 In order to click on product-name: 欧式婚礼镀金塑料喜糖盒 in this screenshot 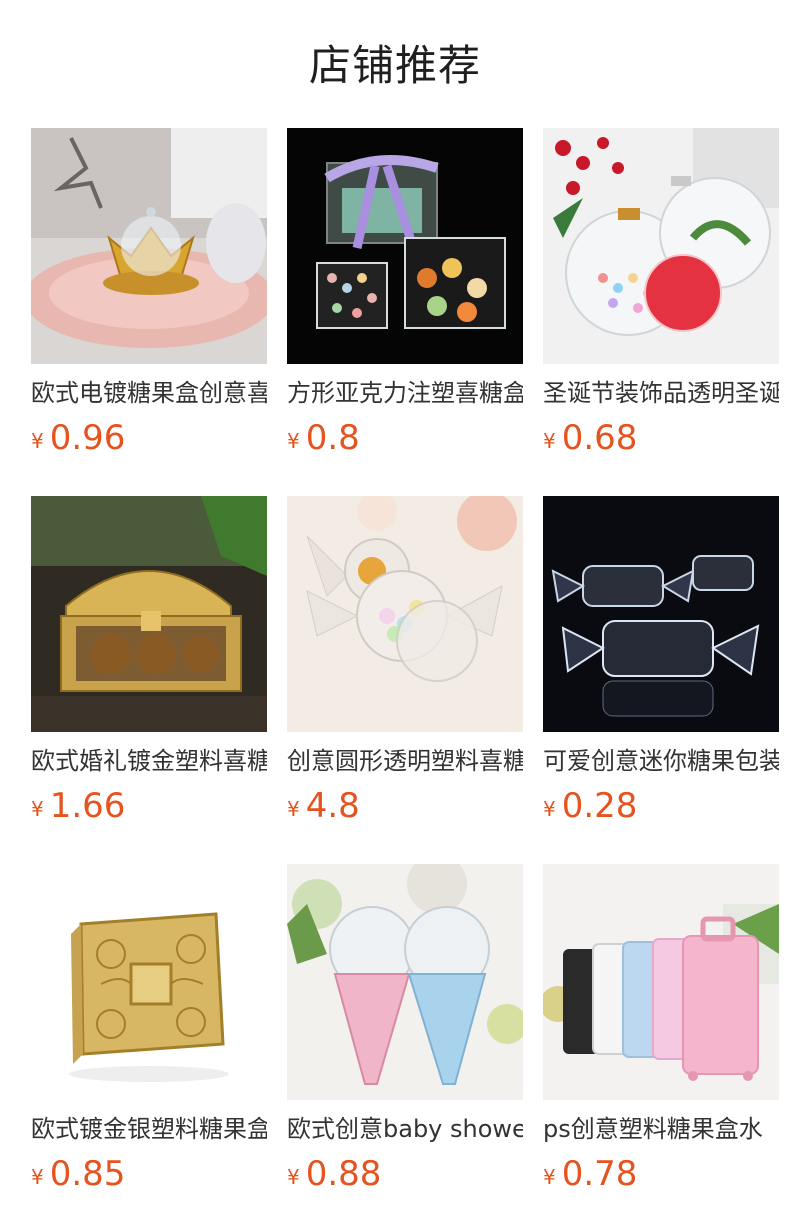, I will do `click(149, 761)`.